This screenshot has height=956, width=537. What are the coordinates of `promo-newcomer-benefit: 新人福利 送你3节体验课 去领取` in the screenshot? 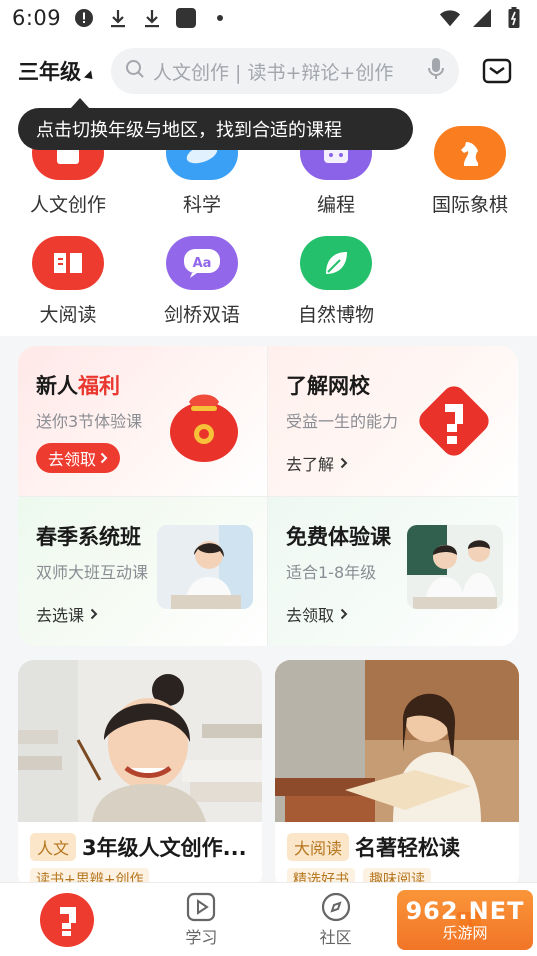 It's located at (142, 421).